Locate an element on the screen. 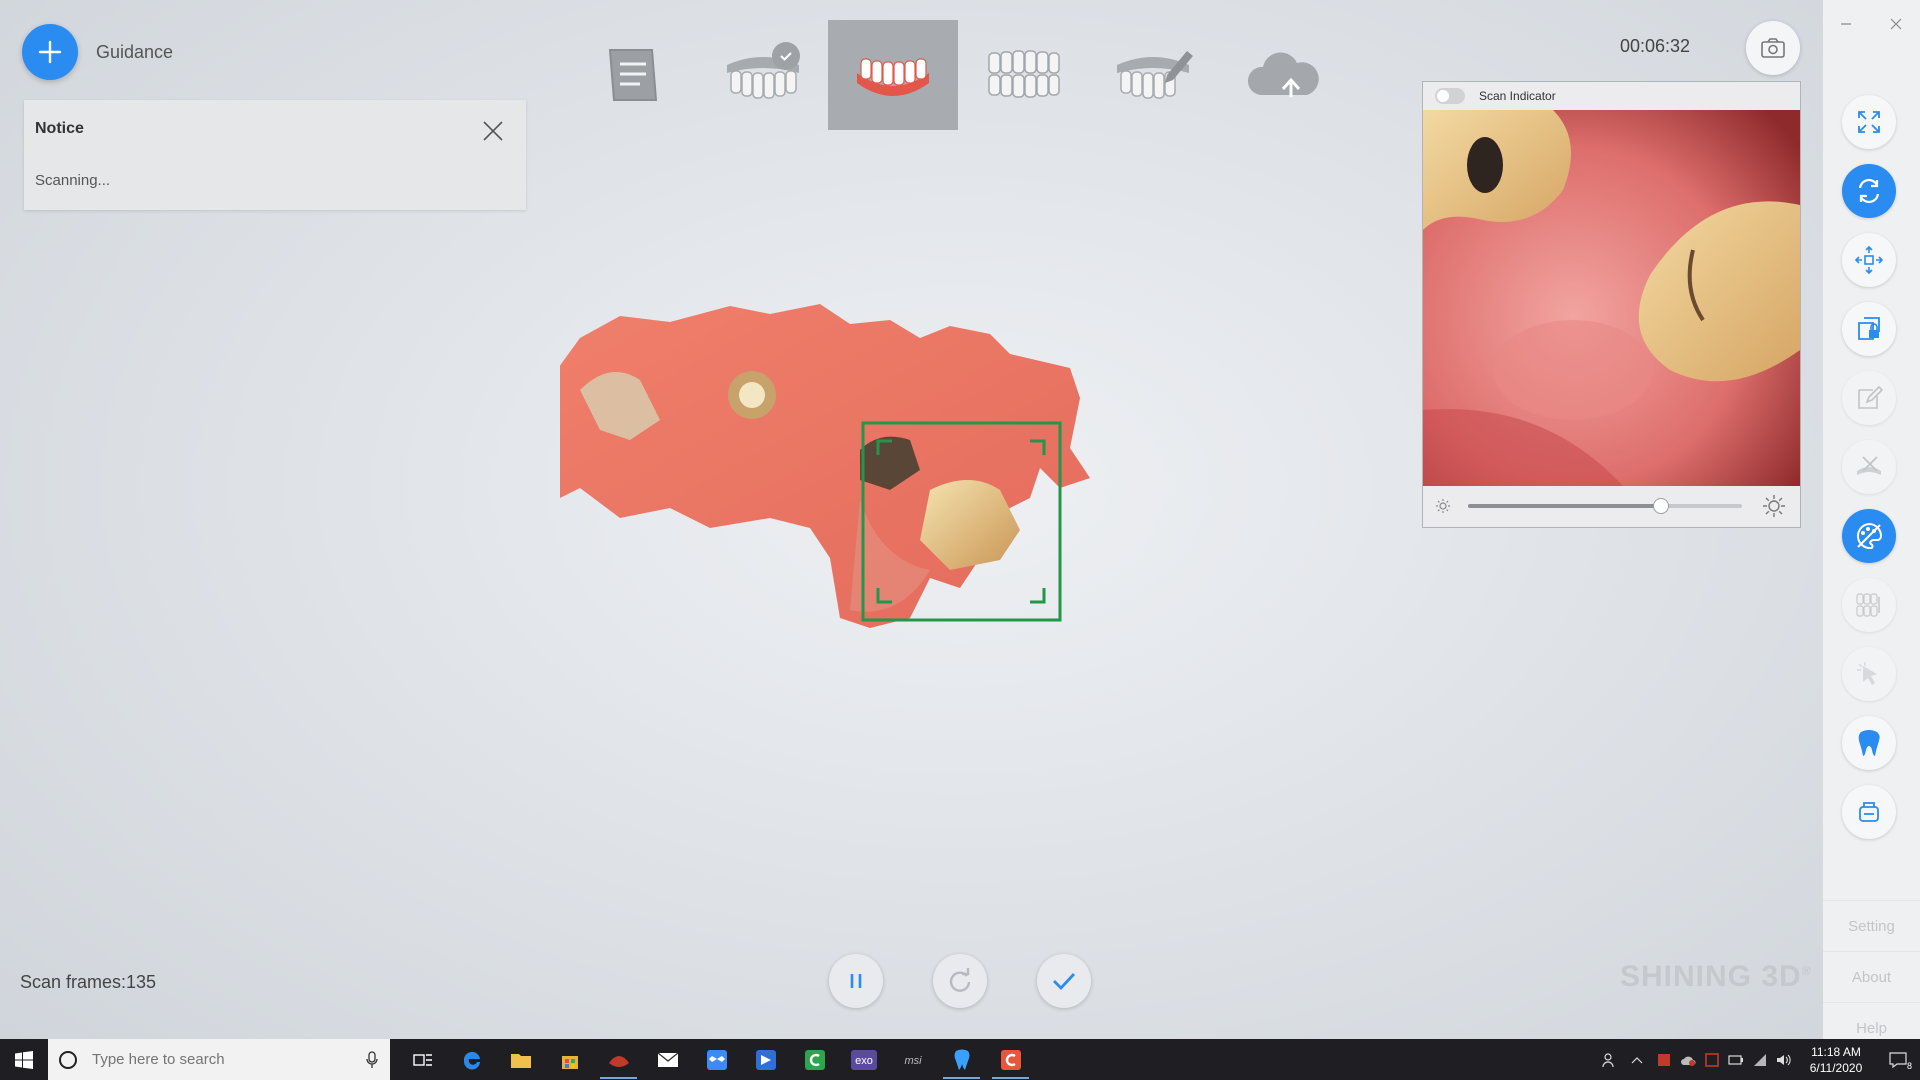 The height and width of the screenshot is (1080, 1920). step-upload is located at coordinates (1283, 75).